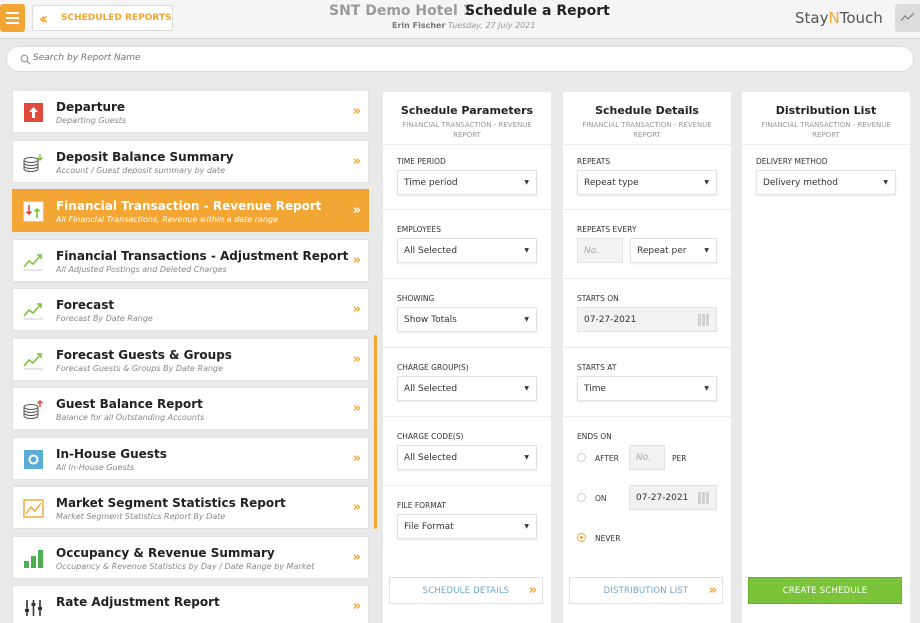  I want to click on business-date: Tuesday, 27 July 2021, so click(492, 25).